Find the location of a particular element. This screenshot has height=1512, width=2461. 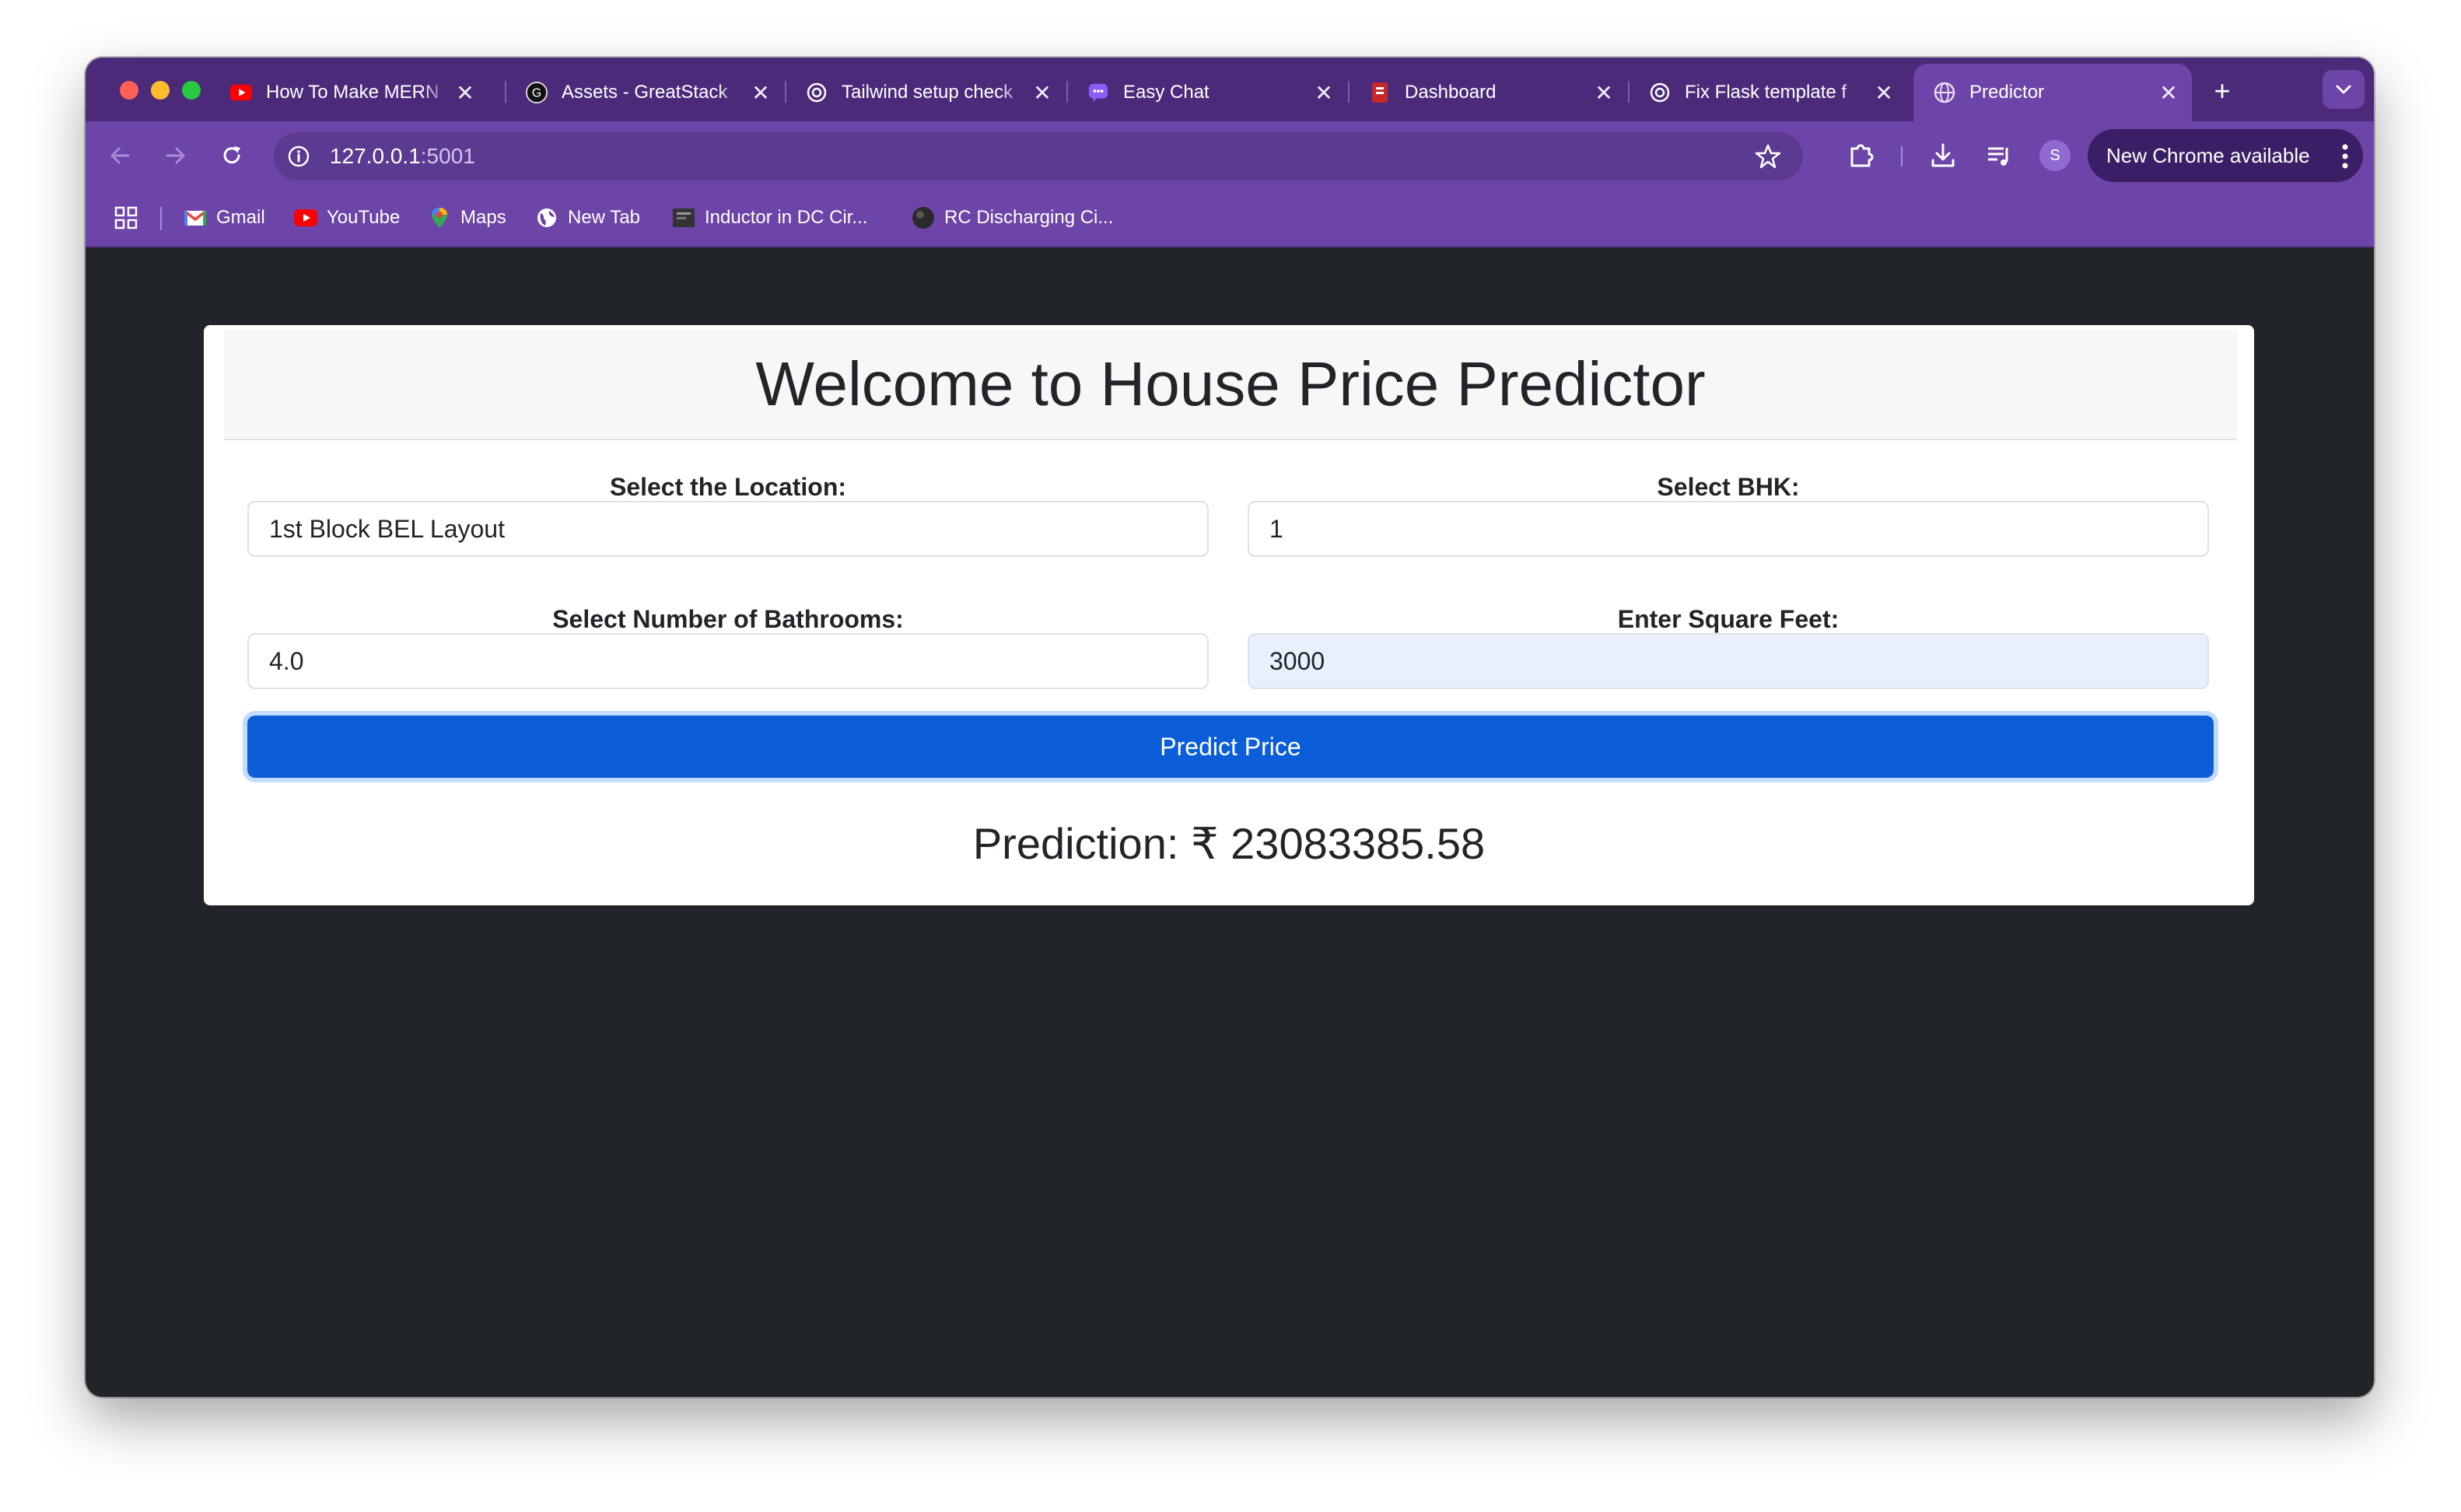

extensions-button is located at coordinates (1860, 156).